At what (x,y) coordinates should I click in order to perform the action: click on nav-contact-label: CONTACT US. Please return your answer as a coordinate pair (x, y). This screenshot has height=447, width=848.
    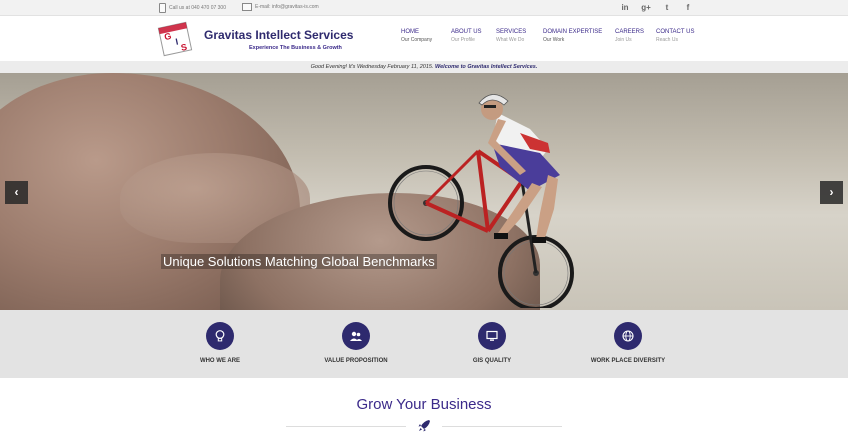
    Looking at the image, I should click on (675, 32).